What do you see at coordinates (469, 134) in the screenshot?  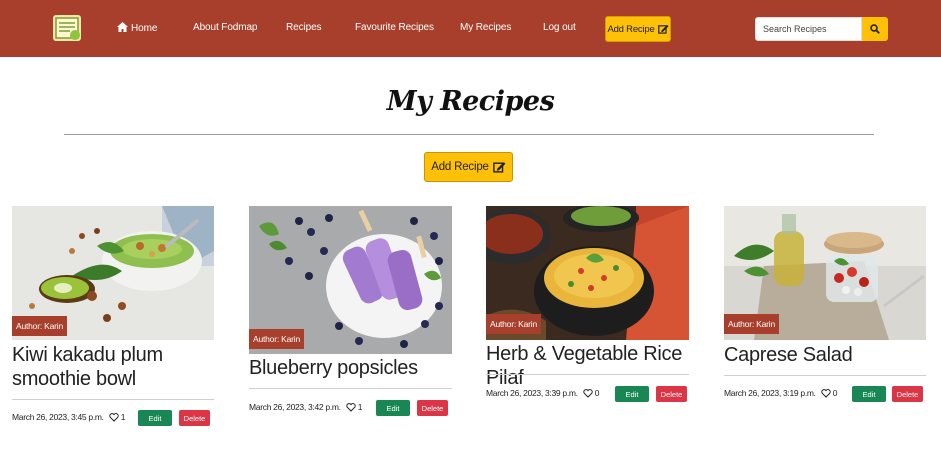 I see `title-divider` at bounding box center [469, 134].